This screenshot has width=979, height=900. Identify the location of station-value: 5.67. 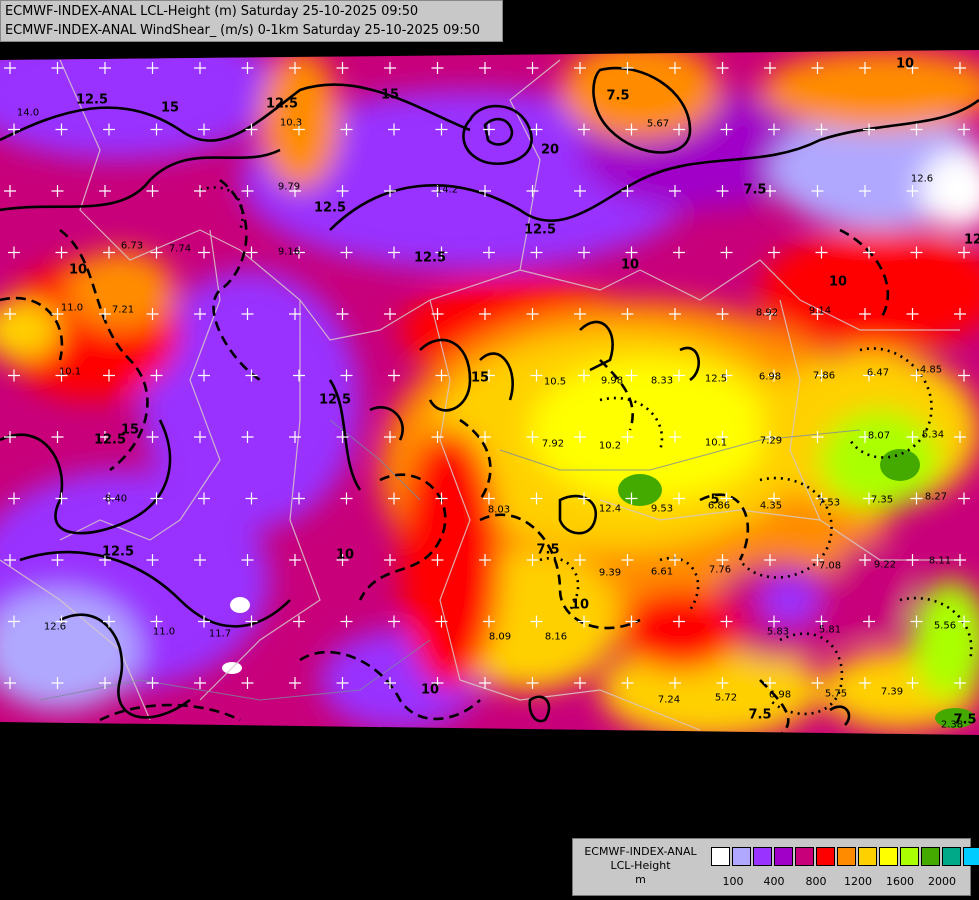
(658, 124).